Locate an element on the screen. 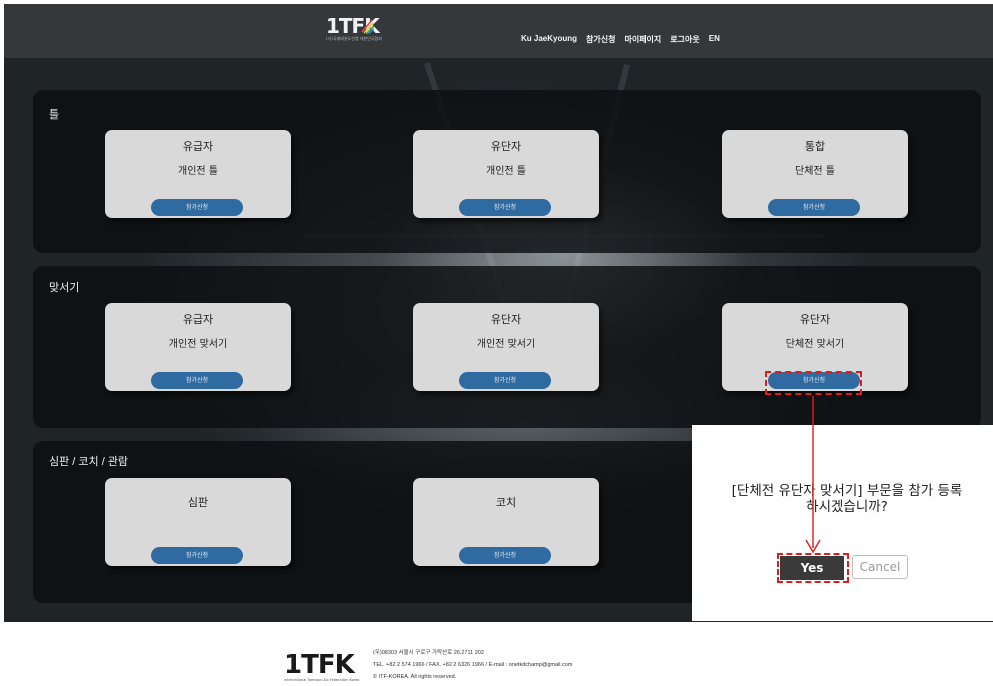 The width and height of the screenshot is (993, 686). event-card: 유급자 개인전 맞서기 참가신청 is located at coordinates (198, 347).